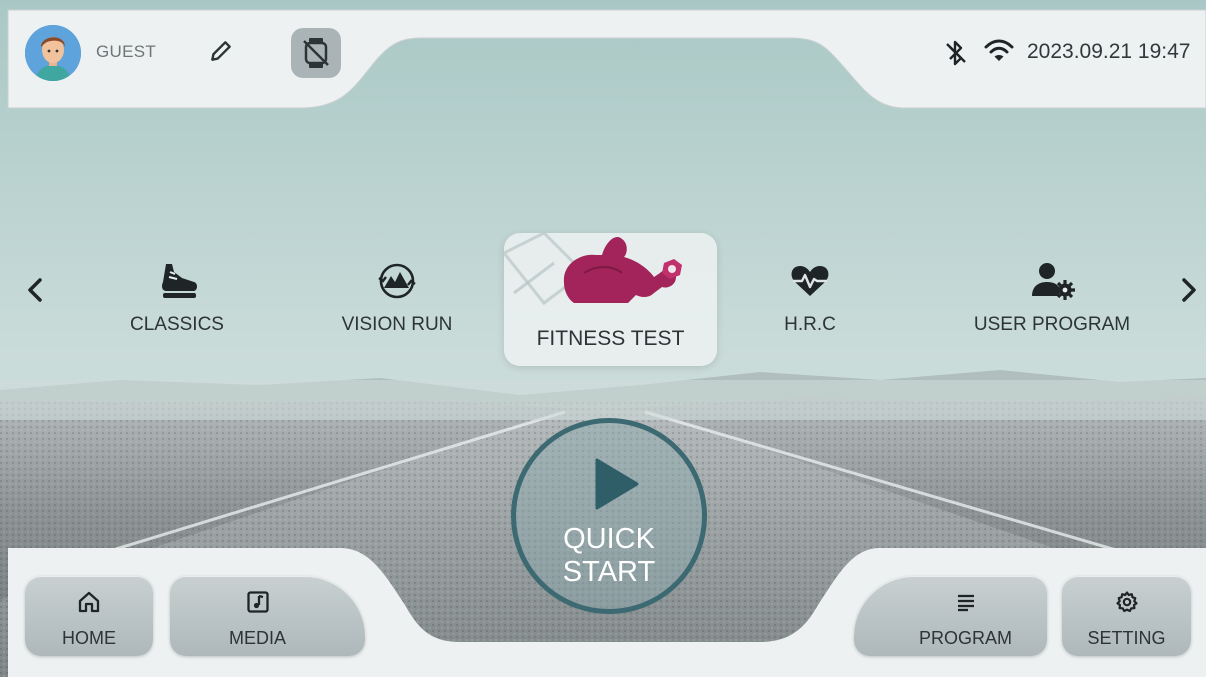  I want to click on user-avatar, so click(53, 53).